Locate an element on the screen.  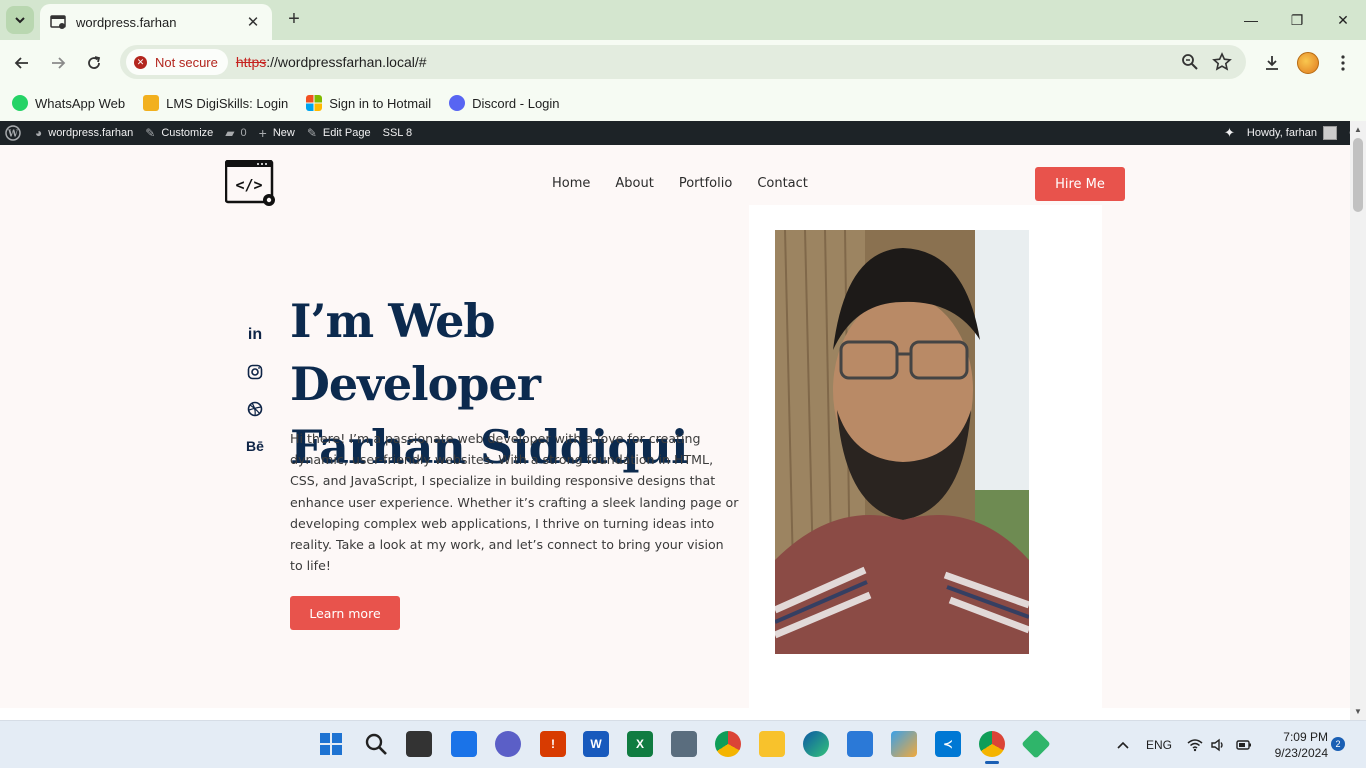
nav-contact: Contact is located at coordinates (782, 183).